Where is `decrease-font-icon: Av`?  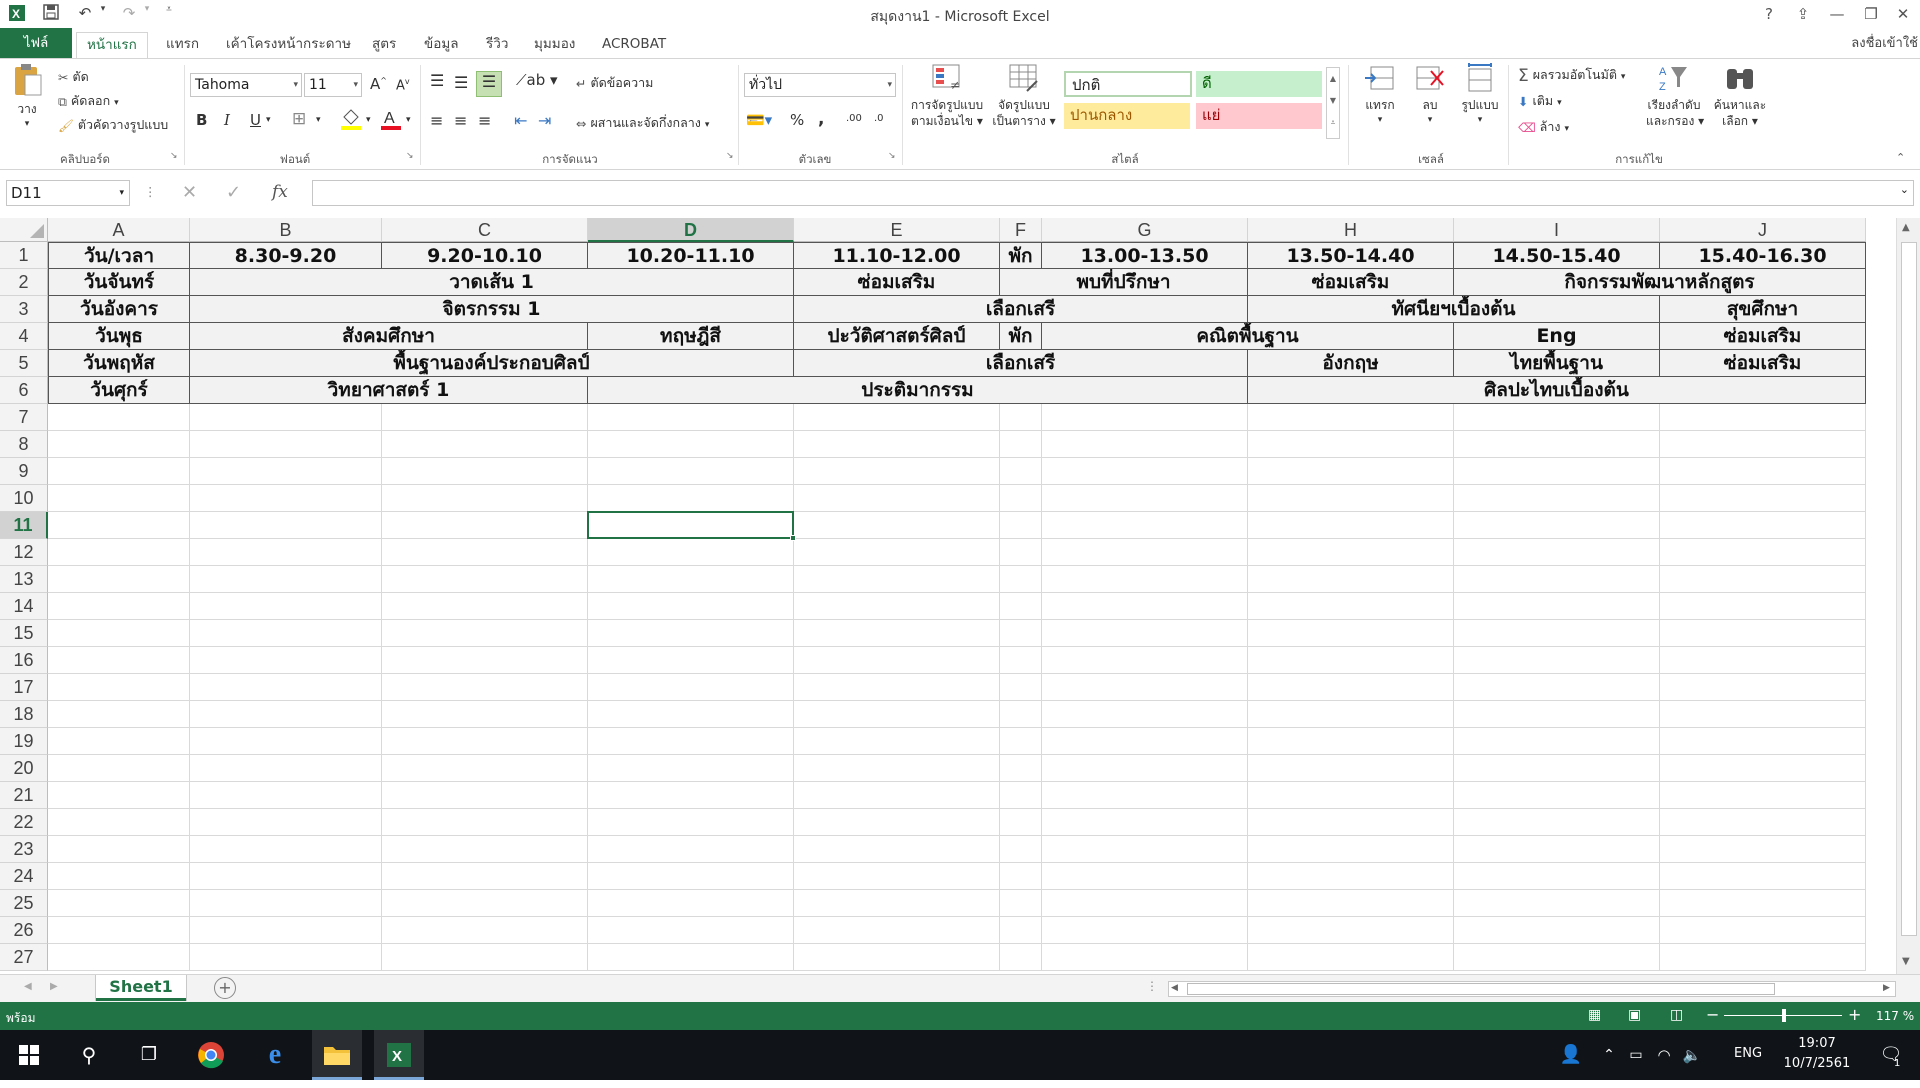
decrease-font-icon: Av is located at coordinates (403, 85).